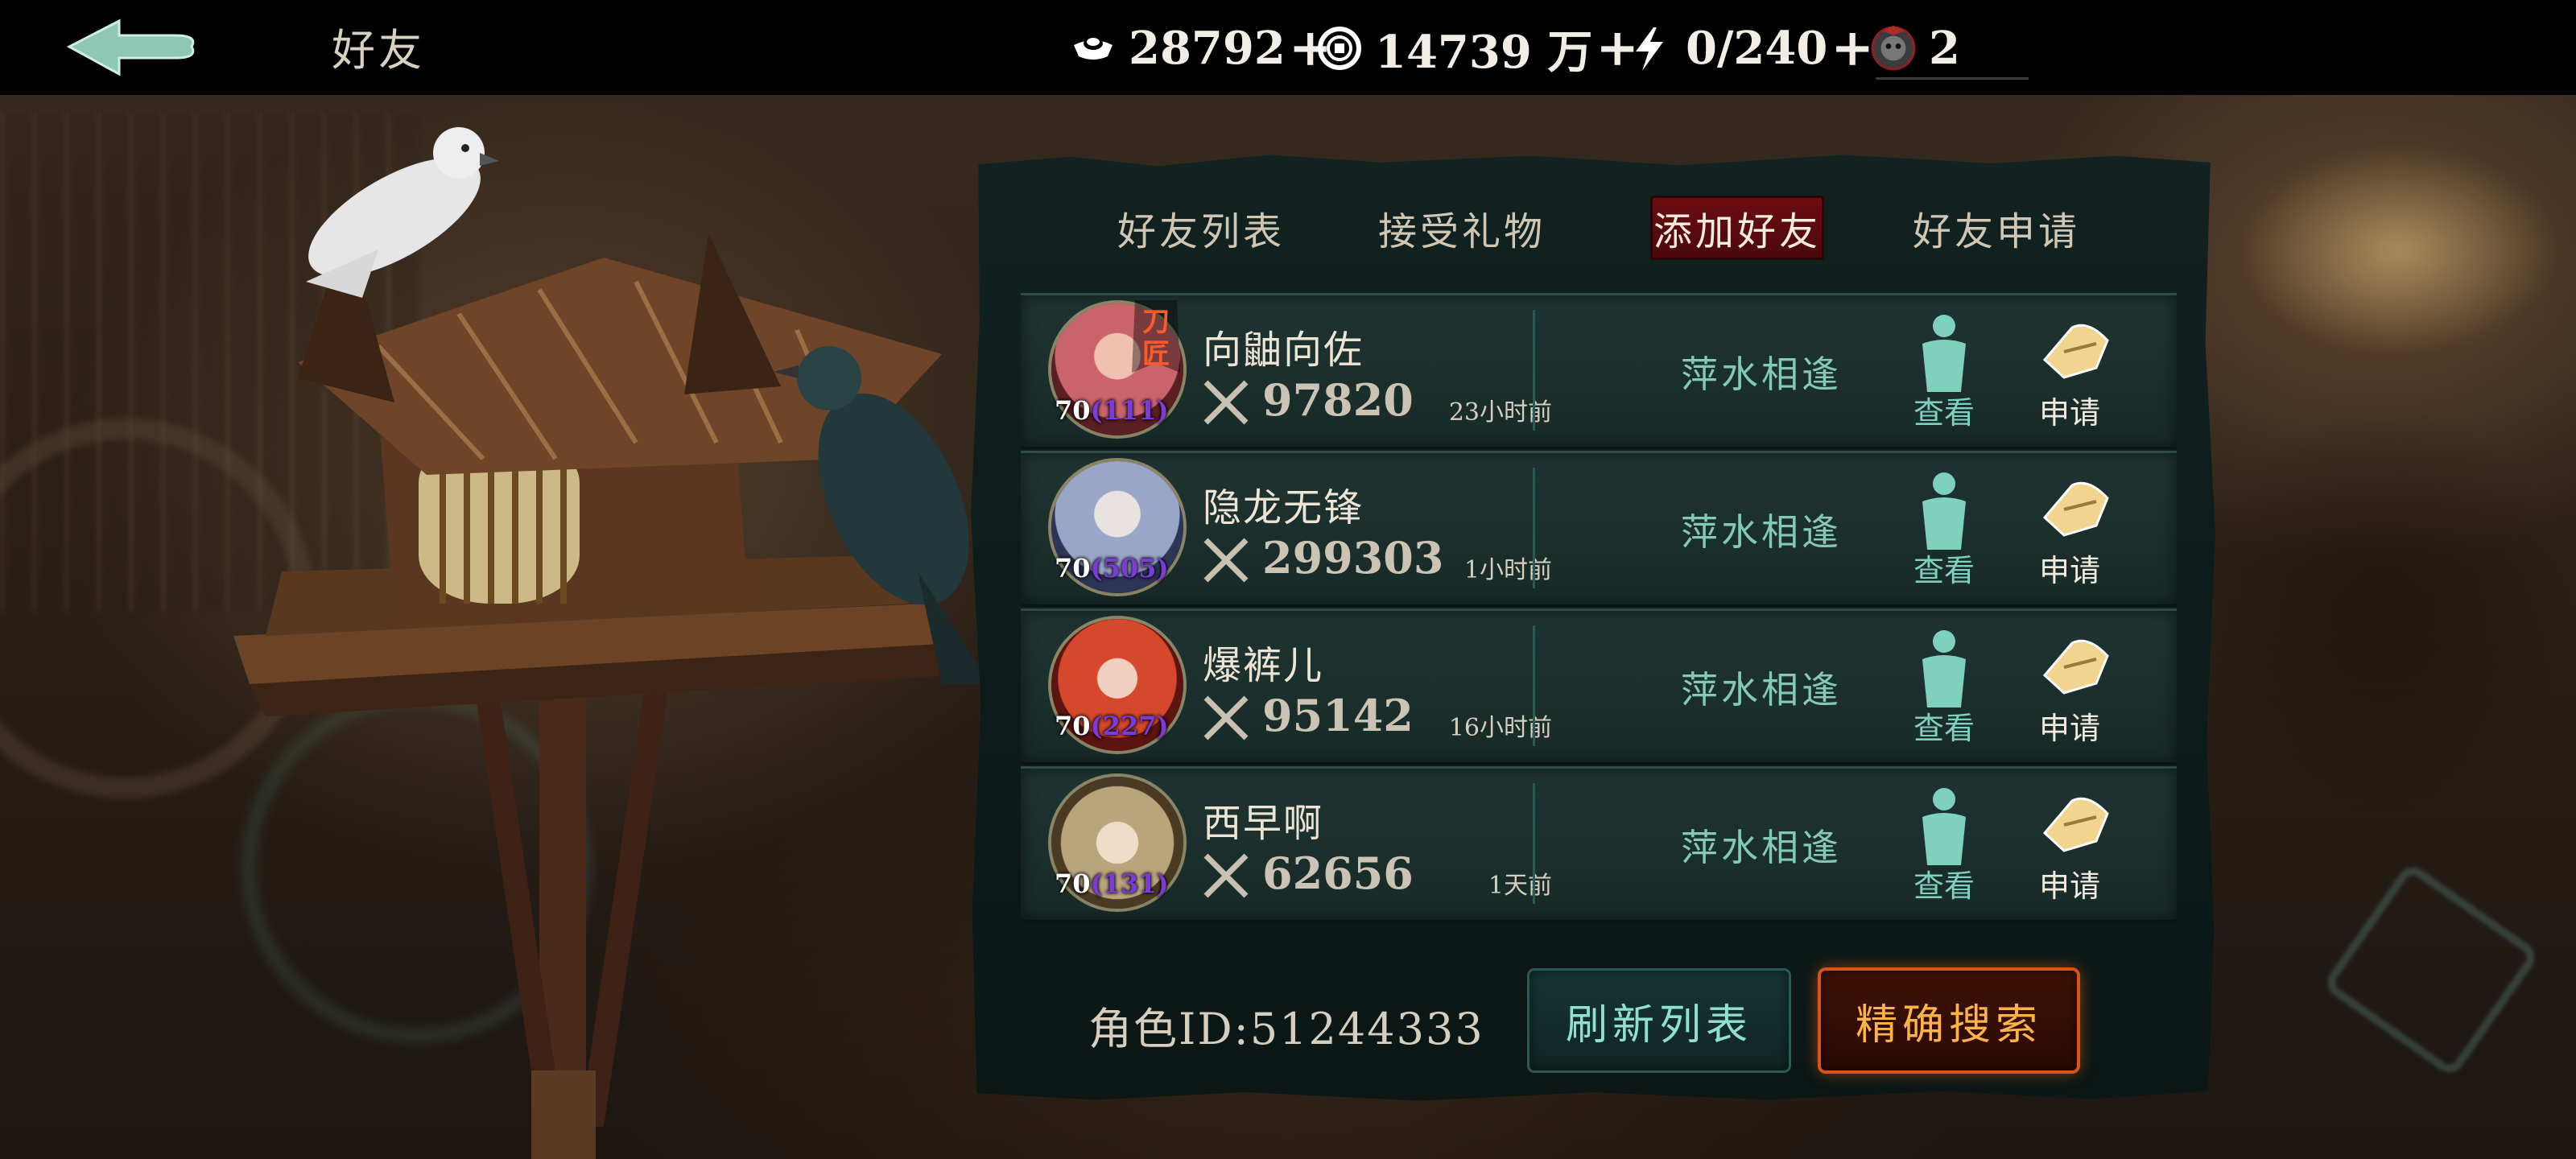 The width and height of the screenshot is (2576, 1159). What do you see at coordinates (1659, 1020) in the screenshot?
I see `refresh-list-button: 刷新列表` at bounding box center [1659, 1020].